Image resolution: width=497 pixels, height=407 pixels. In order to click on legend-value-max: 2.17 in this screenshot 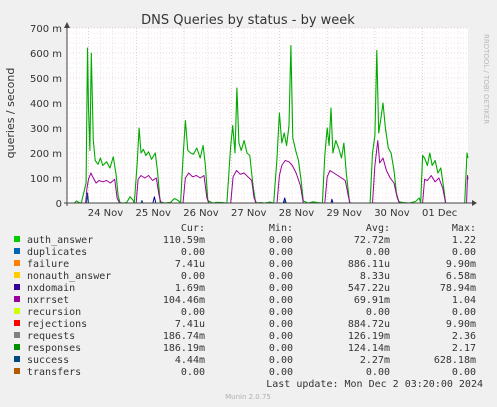, I will do `click(464, 348)`.